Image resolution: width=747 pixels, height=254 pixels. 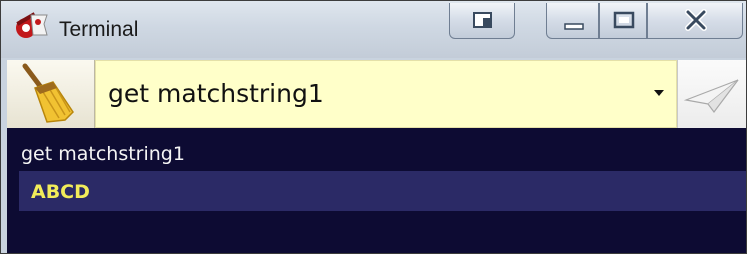 I want to click on minimize-button, so click(x=572, y=21).